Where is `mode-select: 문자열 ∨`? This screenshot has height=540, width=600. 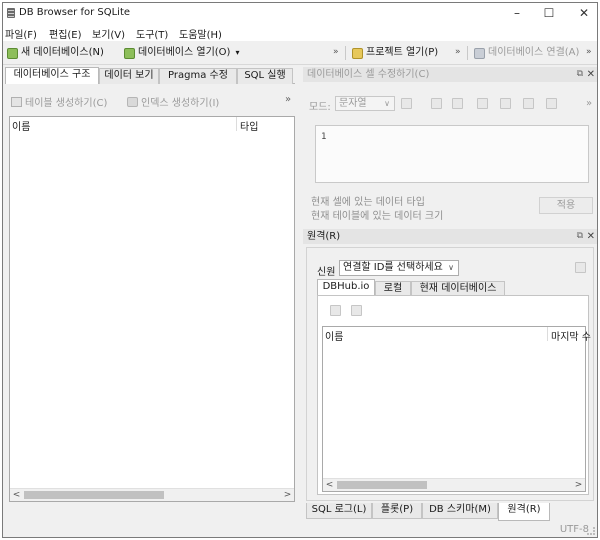 mode-select: 문자열 ∨ is located at coordinates (365, 103).